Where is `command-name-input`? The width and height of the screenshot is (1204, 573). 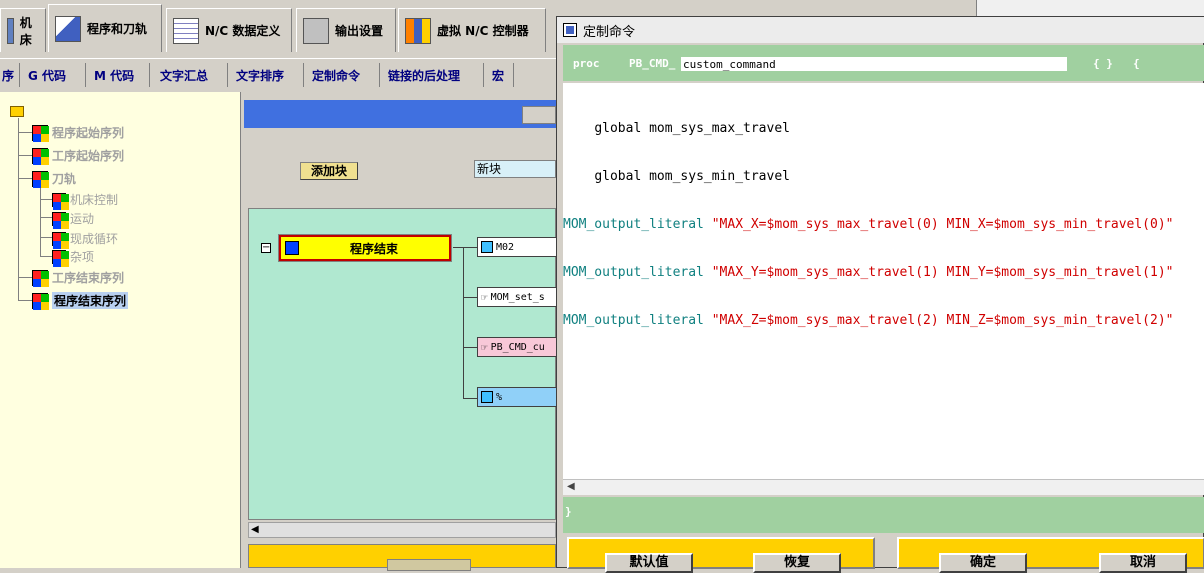
command-name-input is located at coordinates (874, 64).